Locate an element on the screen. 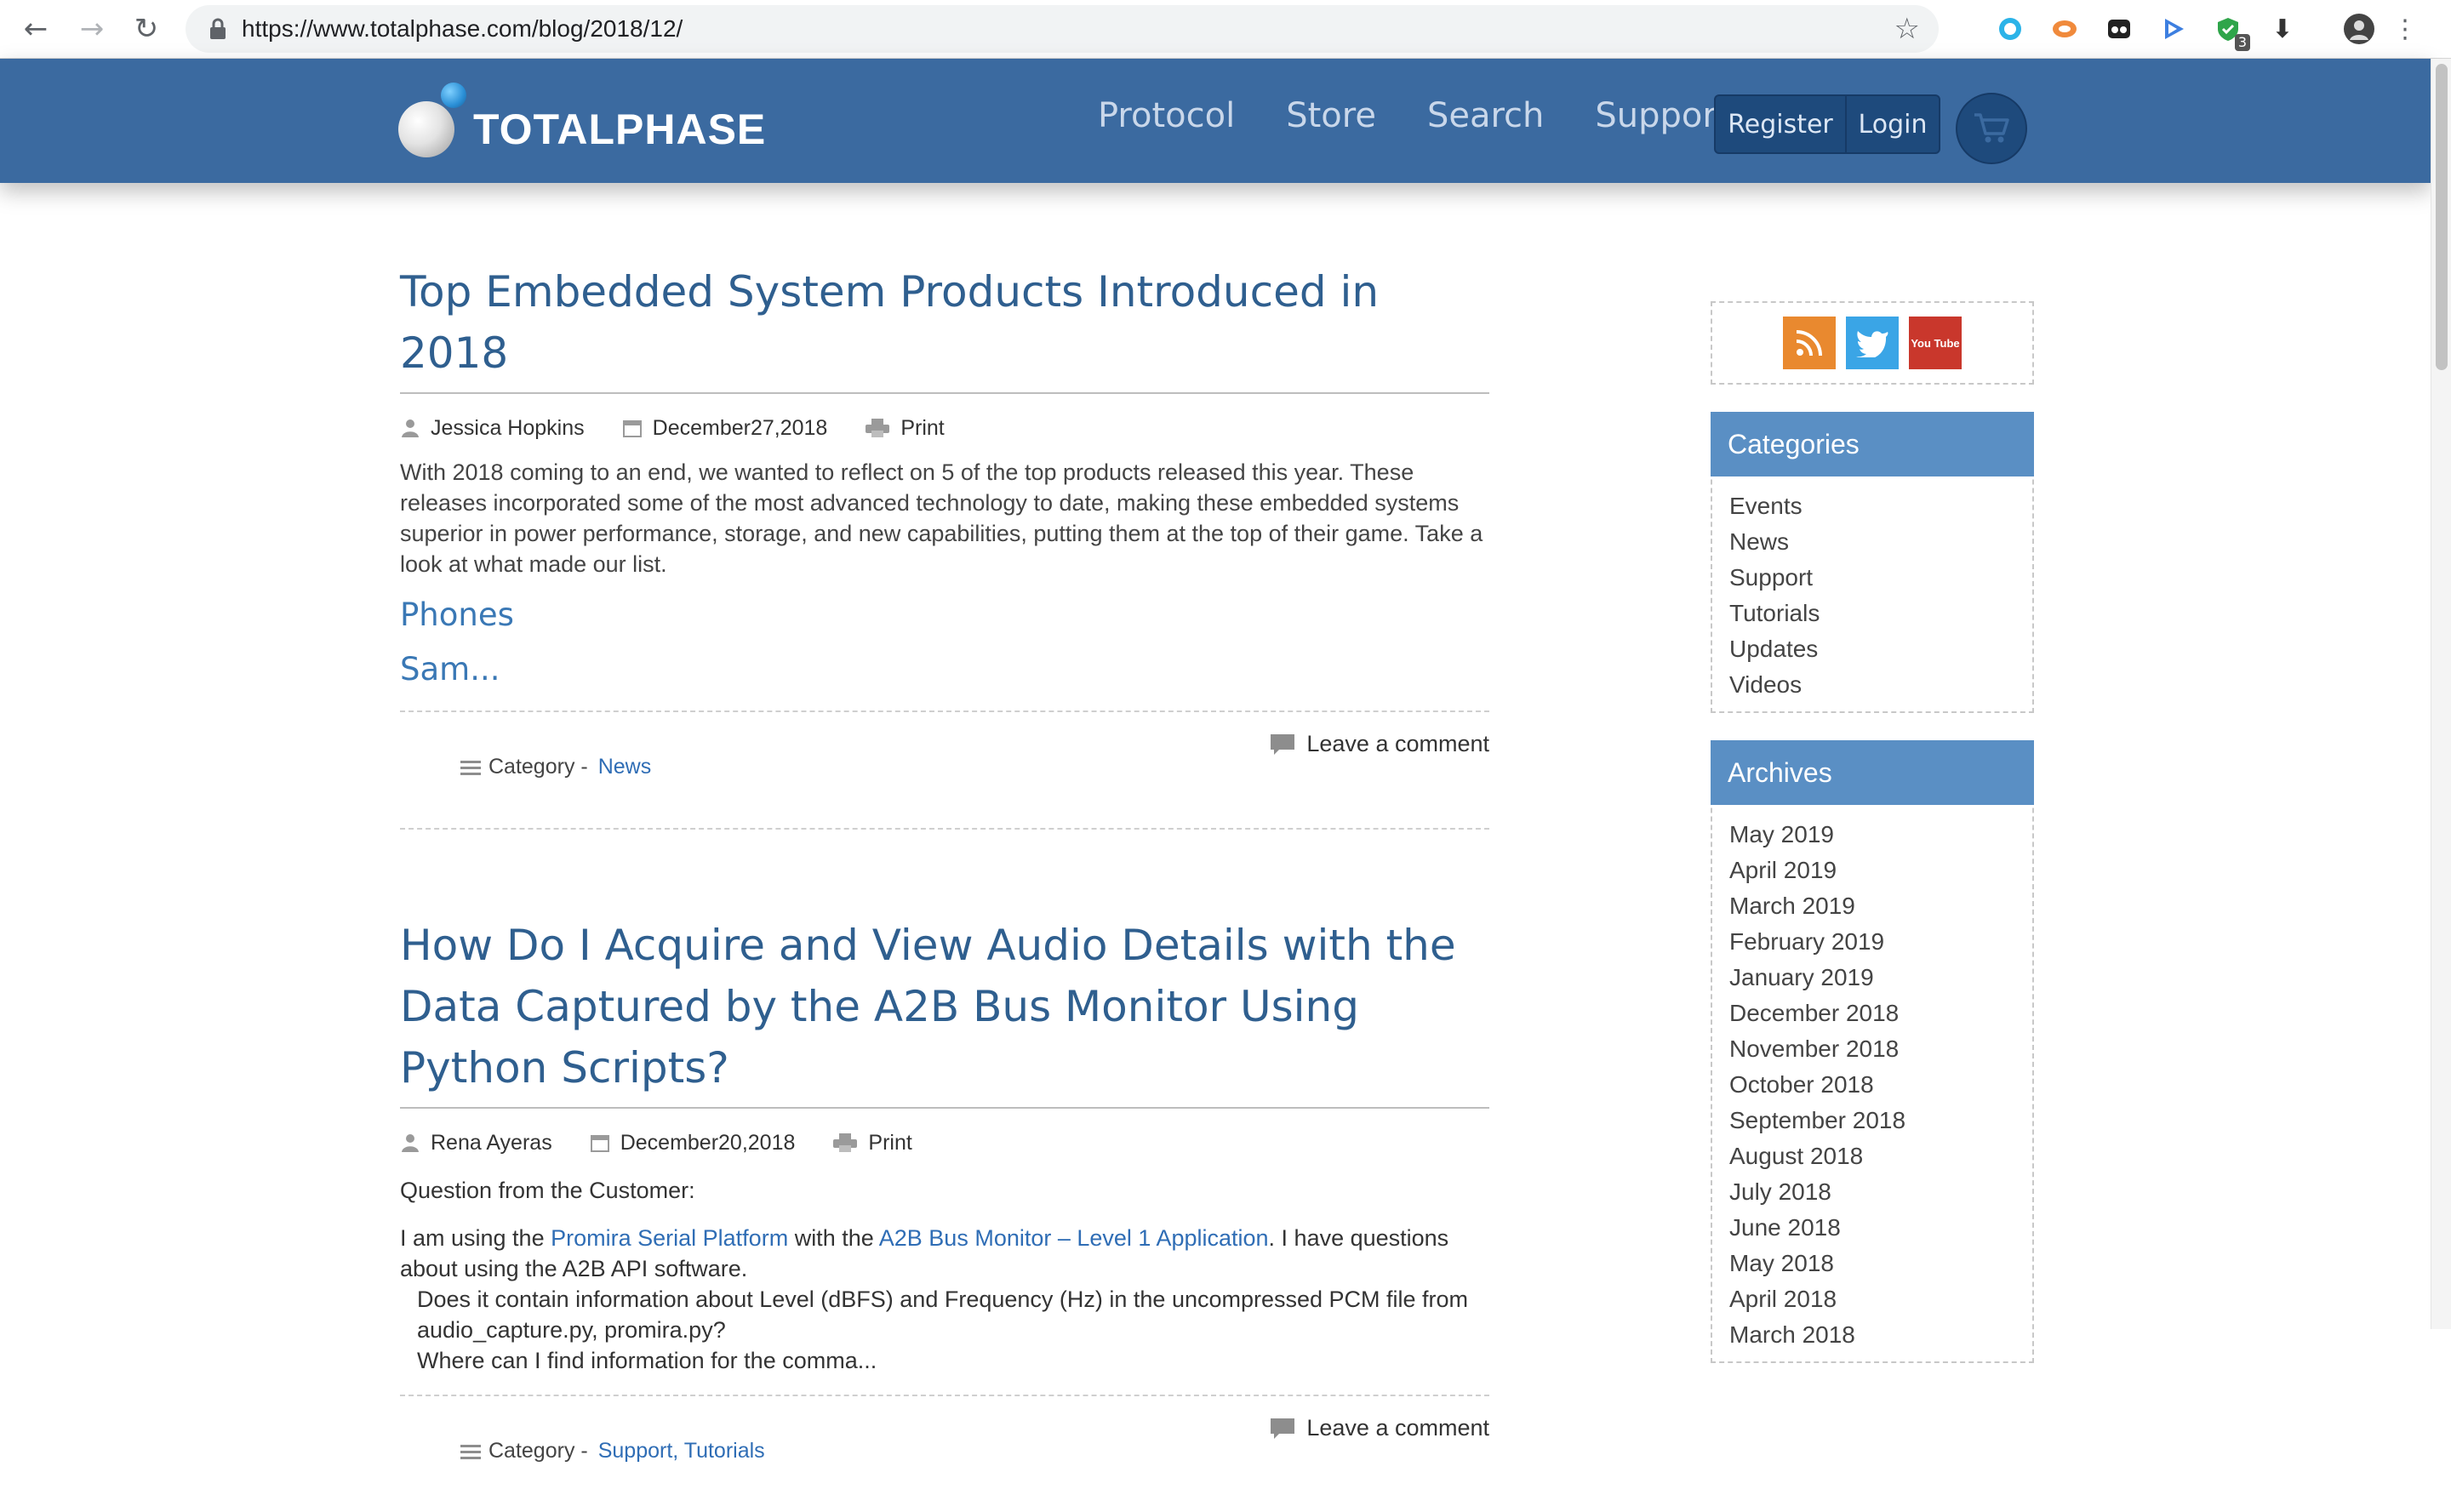 This screenshot has width=2451, height=1512. promira-link: Promira Serial Platform is located at coordinates (669, 1238).